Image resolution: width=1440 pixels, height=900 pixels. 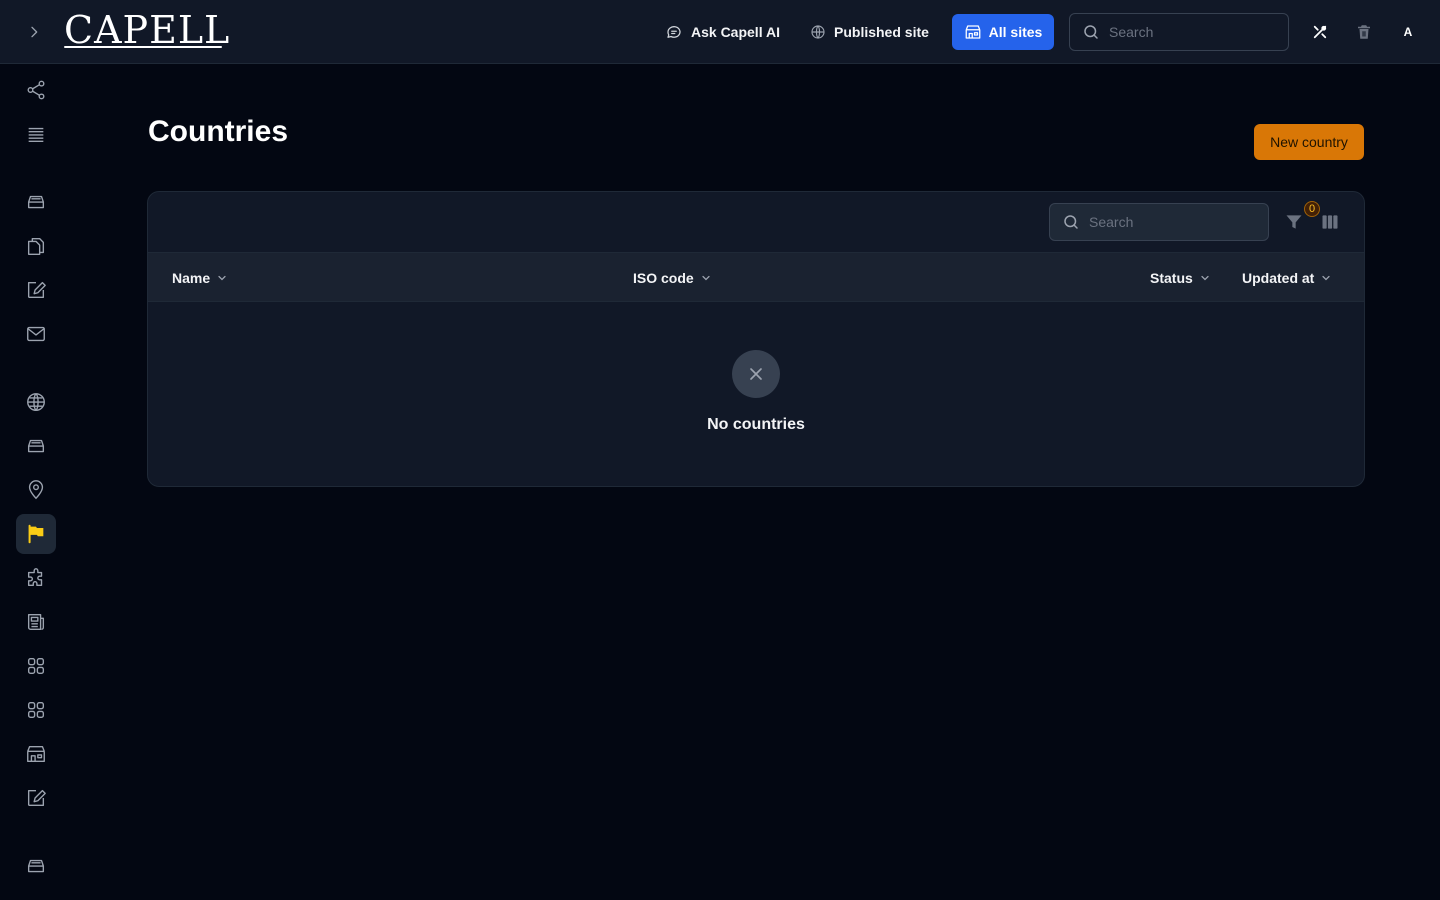 I want to click on sidebar-item-extensions, so click(x=36, y=578).